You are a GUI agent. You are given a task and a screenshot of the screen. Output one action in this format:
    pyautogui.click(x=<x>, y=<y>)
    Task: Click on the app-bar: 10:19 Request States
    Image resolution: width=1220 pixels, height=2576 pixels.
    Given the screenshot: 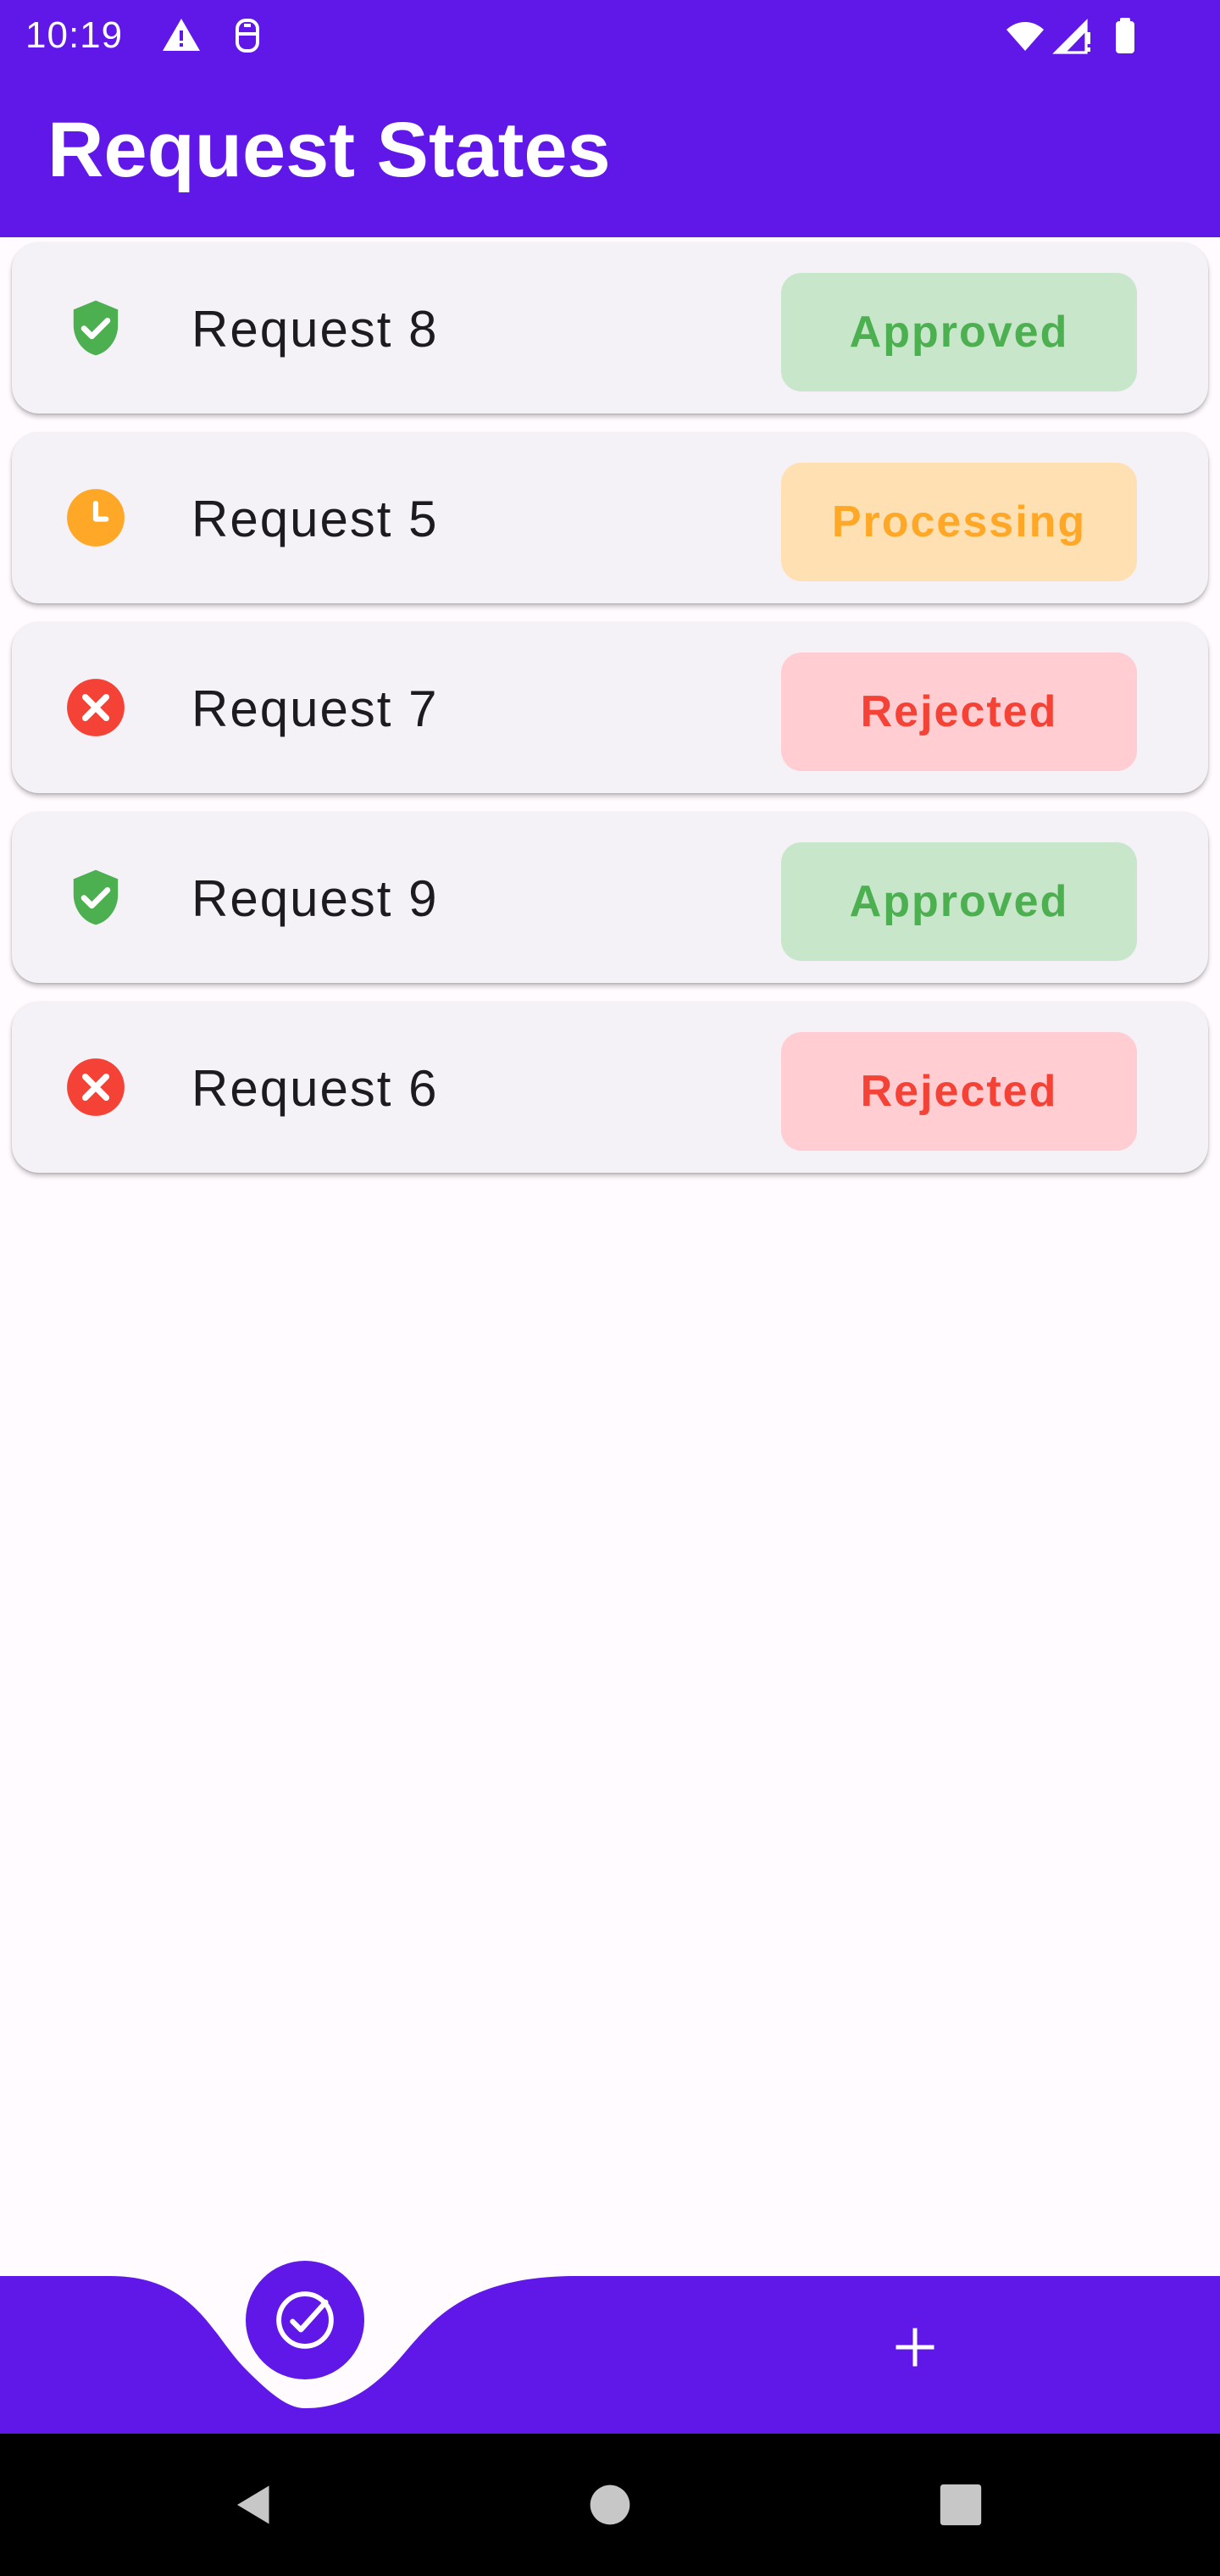 What is the action you would take?
    pyautogui.click(x=610, y=118)
    